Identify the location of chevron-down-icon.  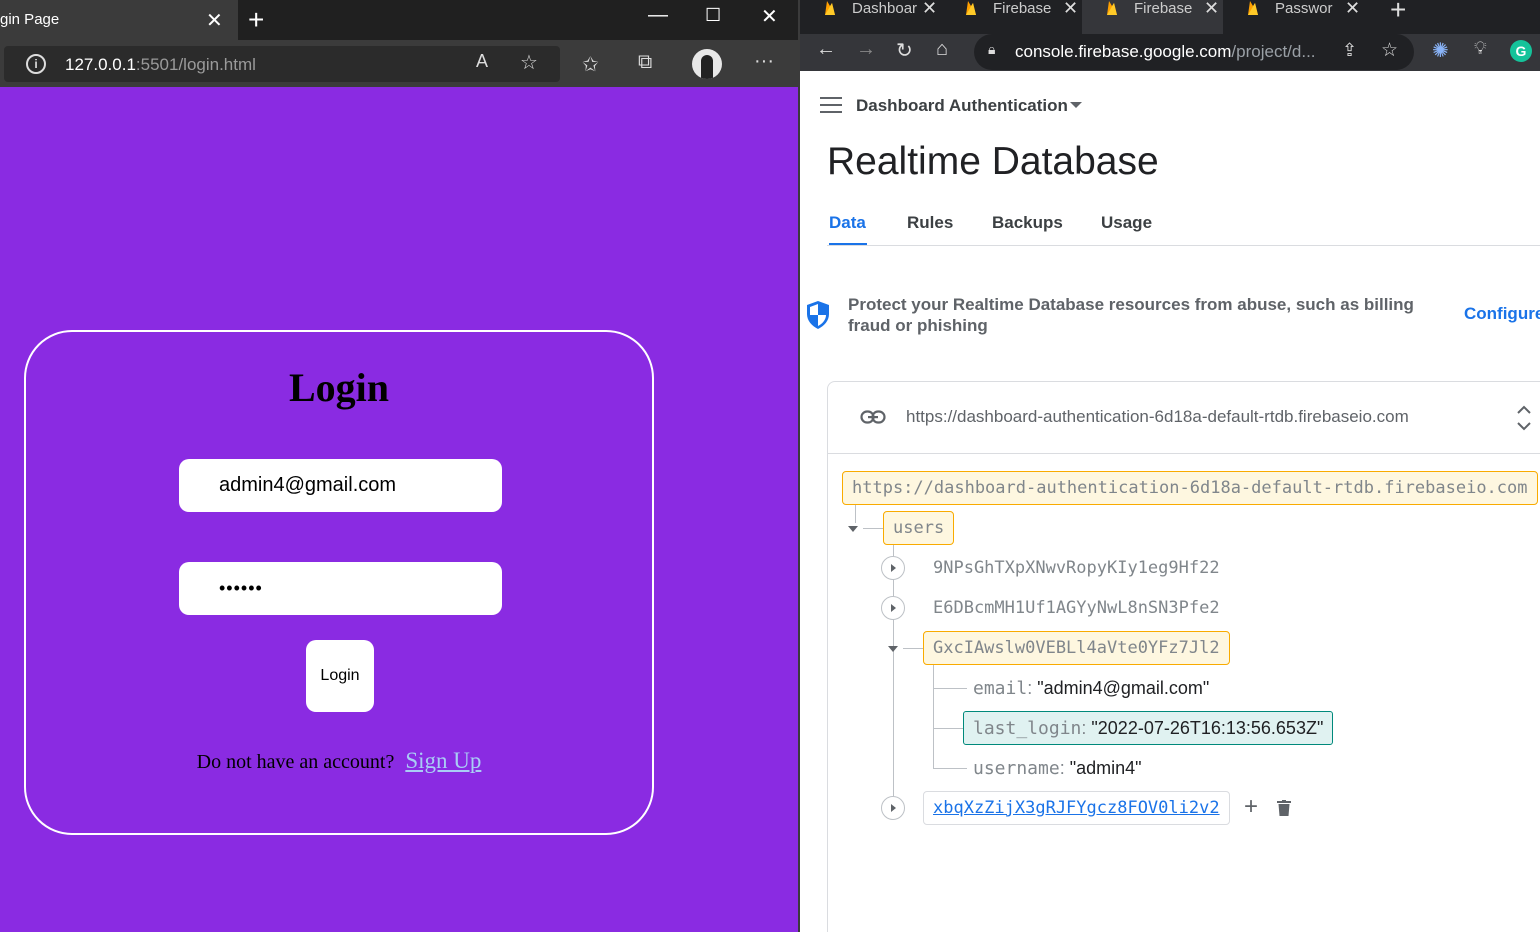
(1076, 105).